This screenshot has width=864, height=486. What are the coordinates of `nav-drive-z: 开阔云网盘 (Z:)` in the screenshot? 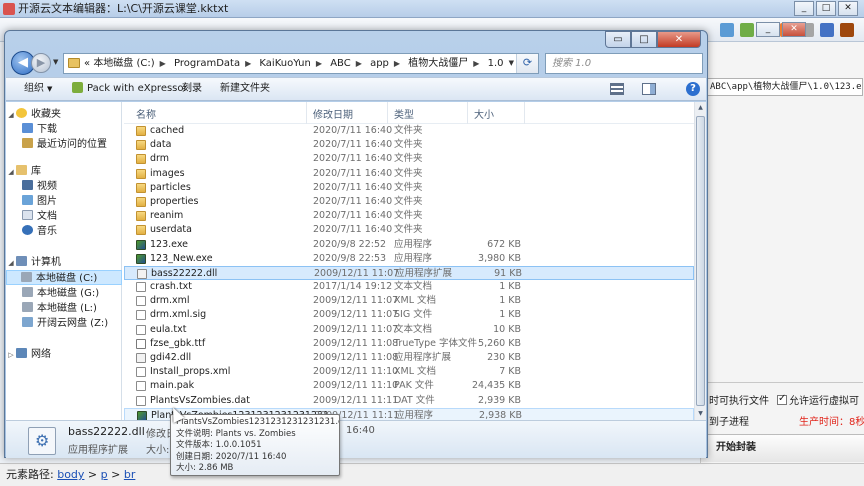 It's located at (64, 323).